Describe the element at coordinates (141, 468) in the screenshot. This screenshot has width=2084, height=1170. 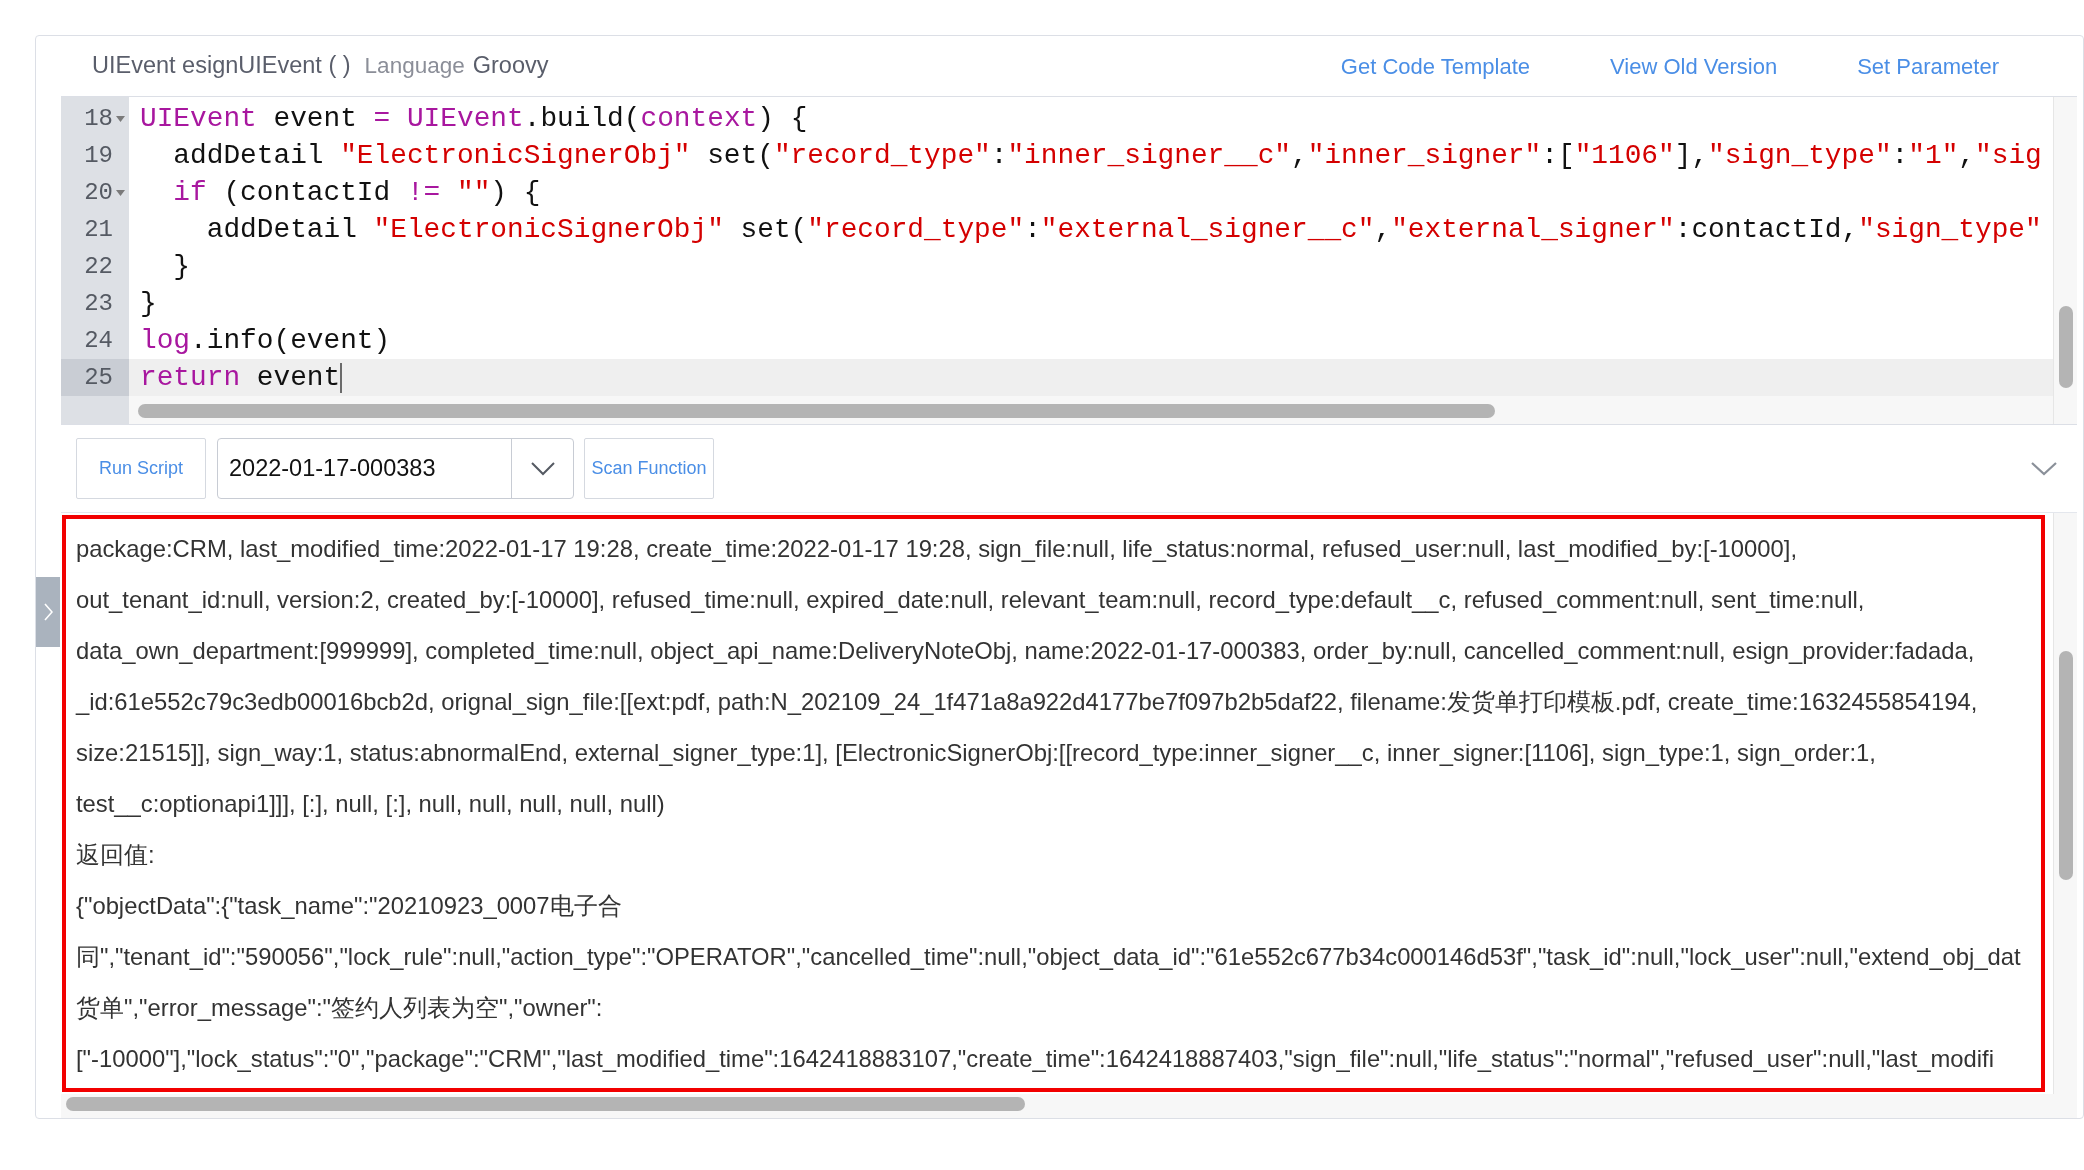
I see `run-script-button: Run Script` at that location.